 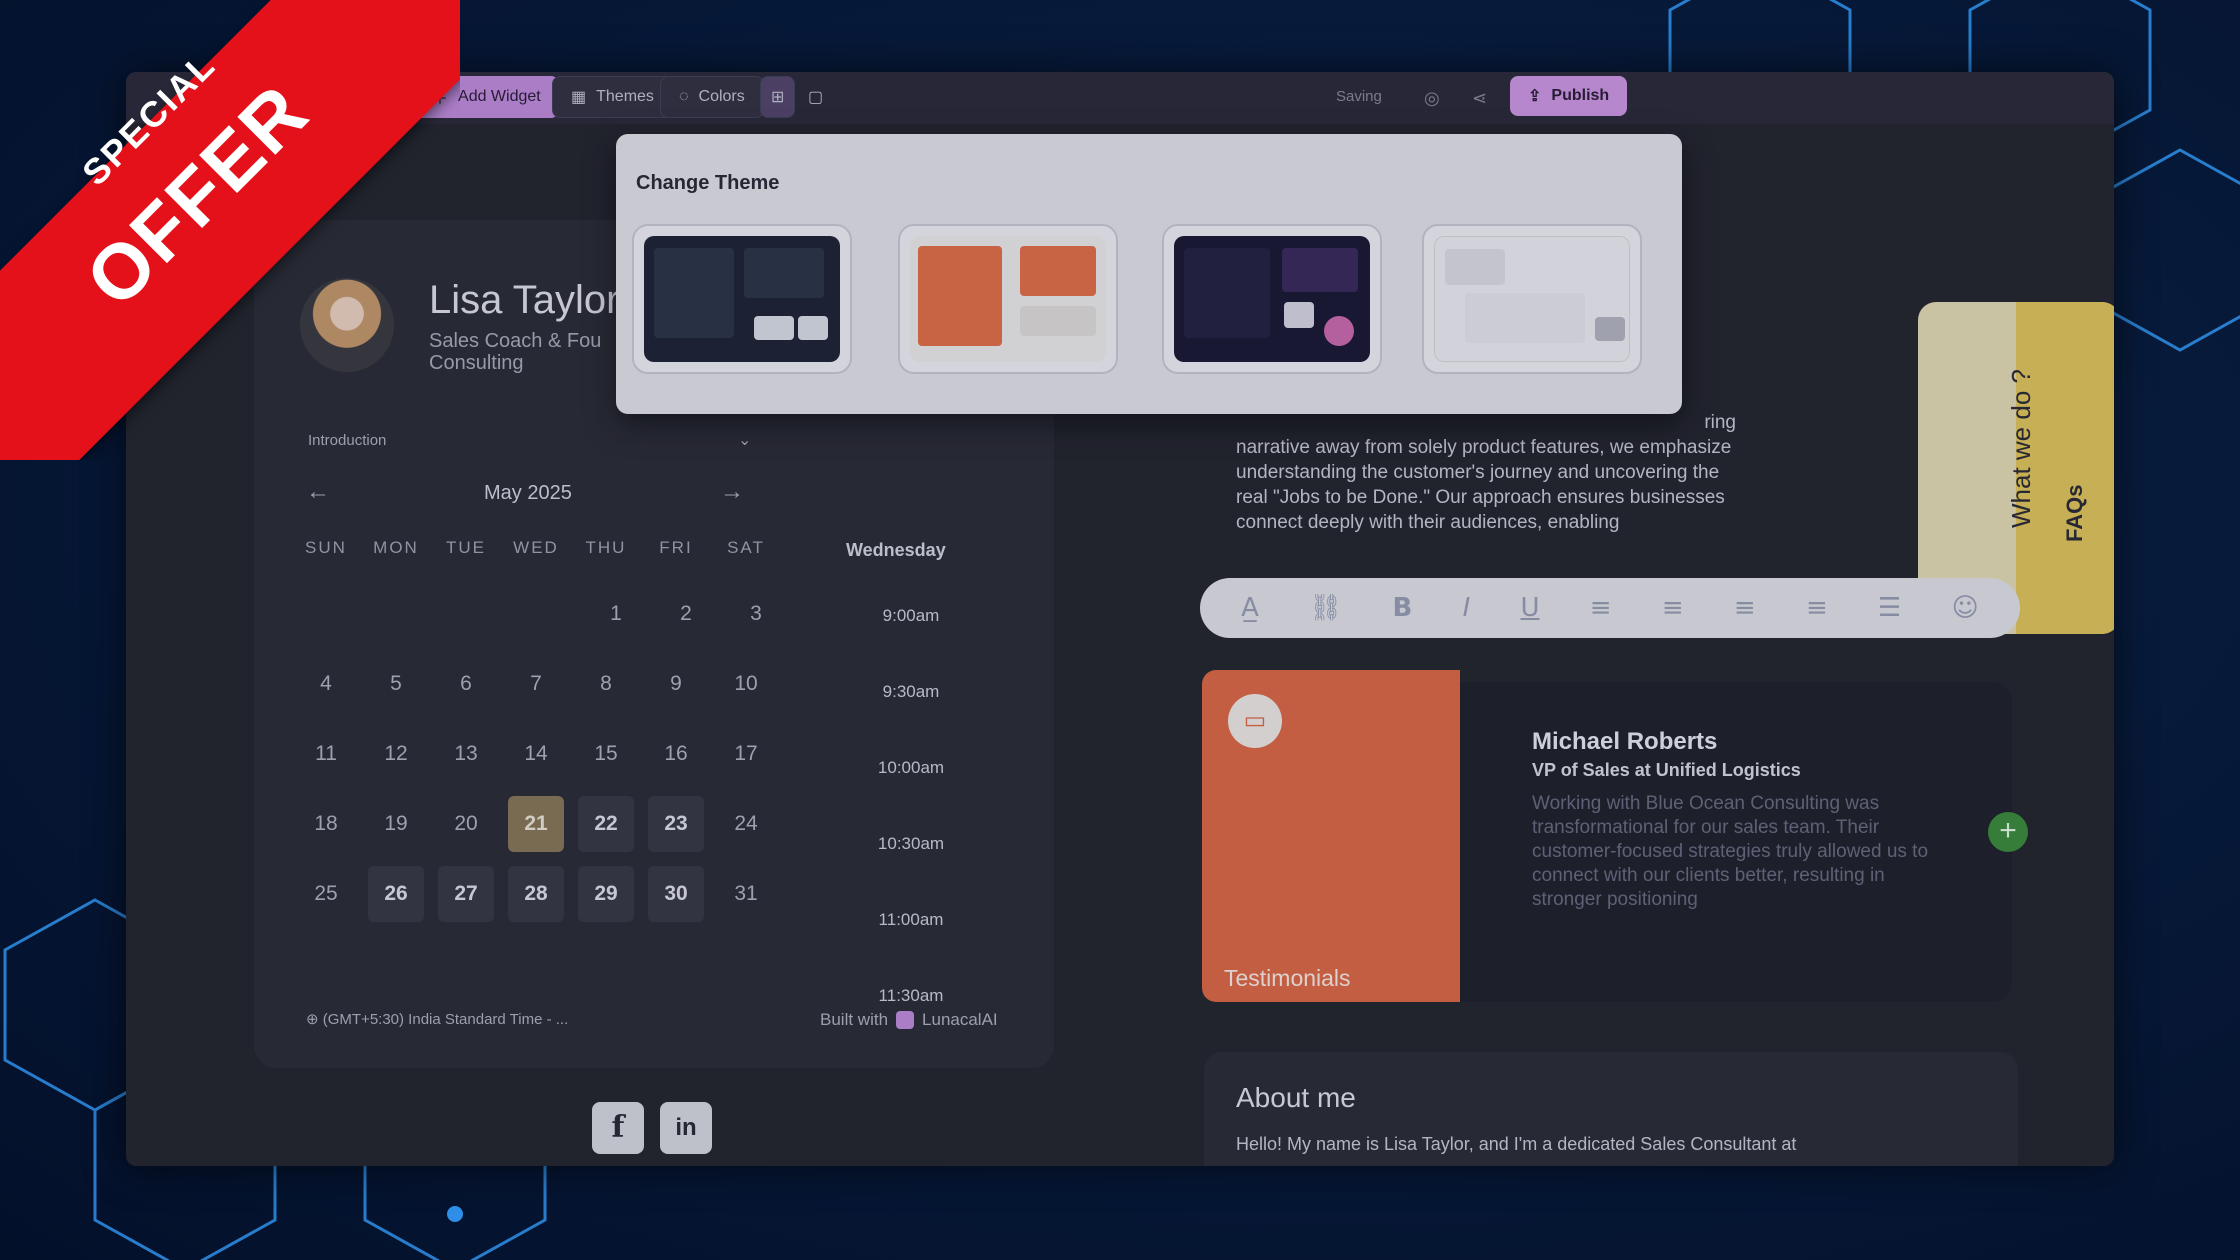 I want to click on calendar-day: 4, so click(x=326, y=683).